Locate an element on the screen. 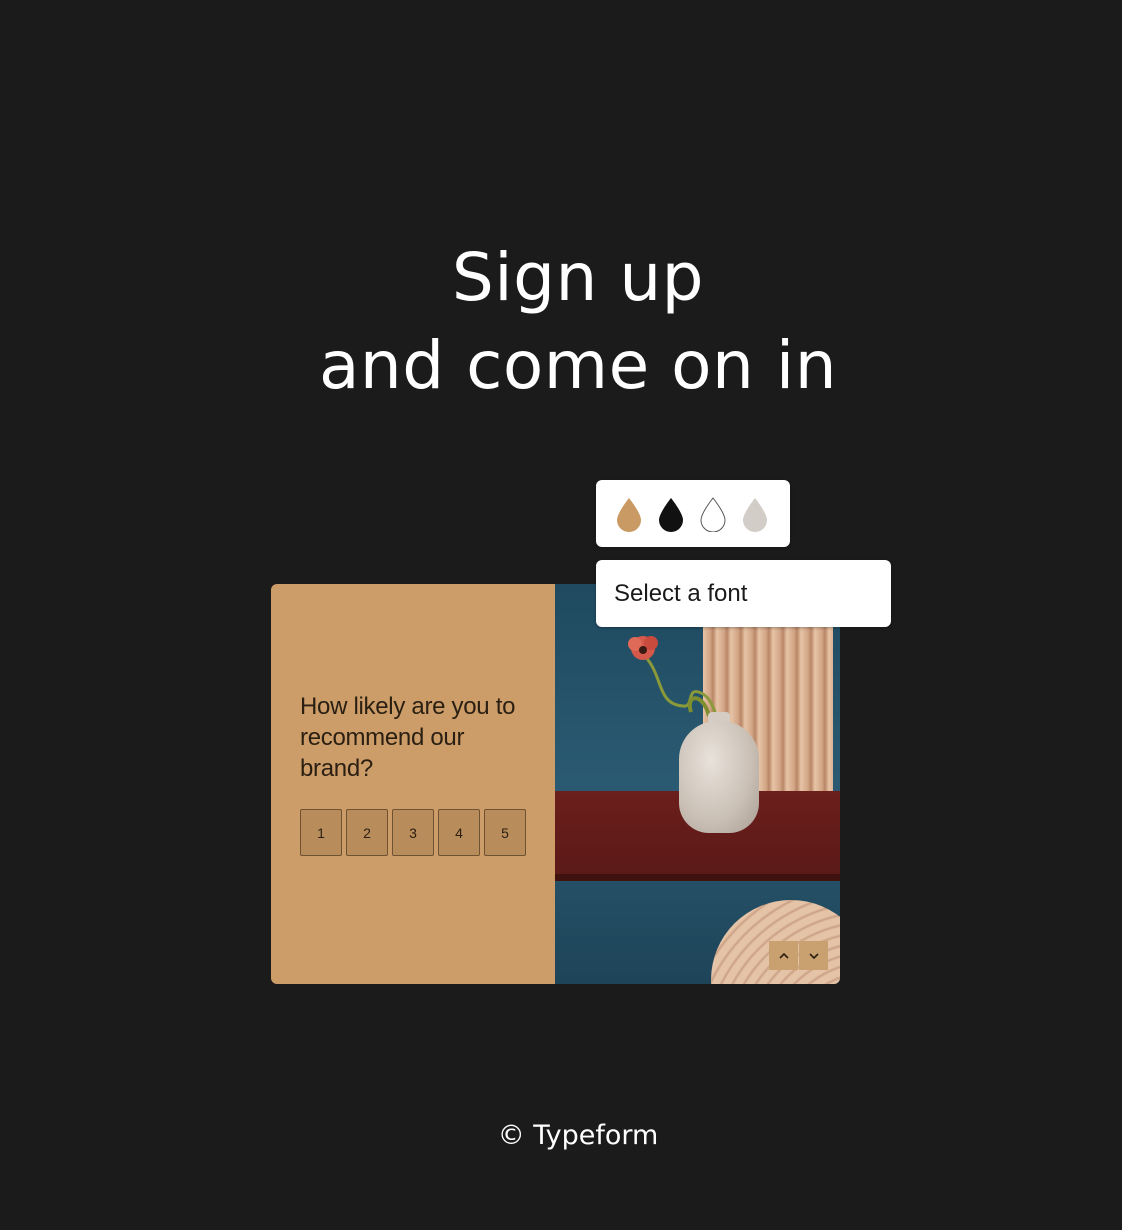 This screenshot has height=1230, width=1122. page-headline: Sign up and come on in is located at coordinates (561, 322).